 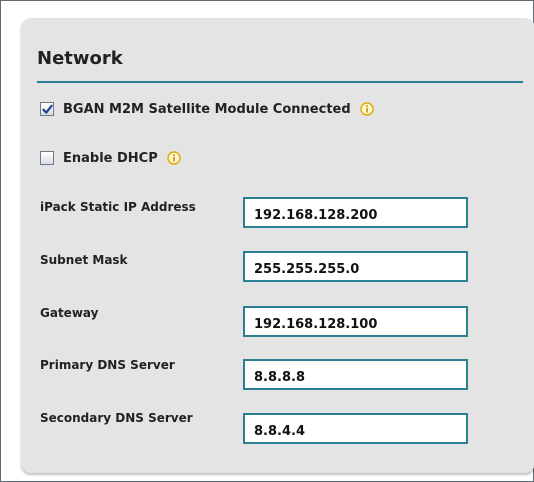 I want to click on satellite-module-checkbox, so click(x=47, y=109).